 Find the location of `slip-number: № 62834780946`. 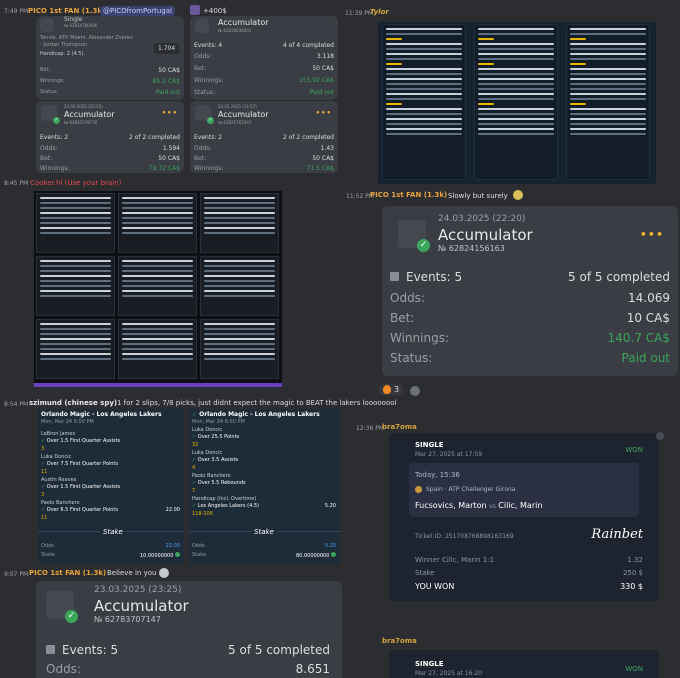

slip-number: № 62834780946 is located at coordinates (81, 25).